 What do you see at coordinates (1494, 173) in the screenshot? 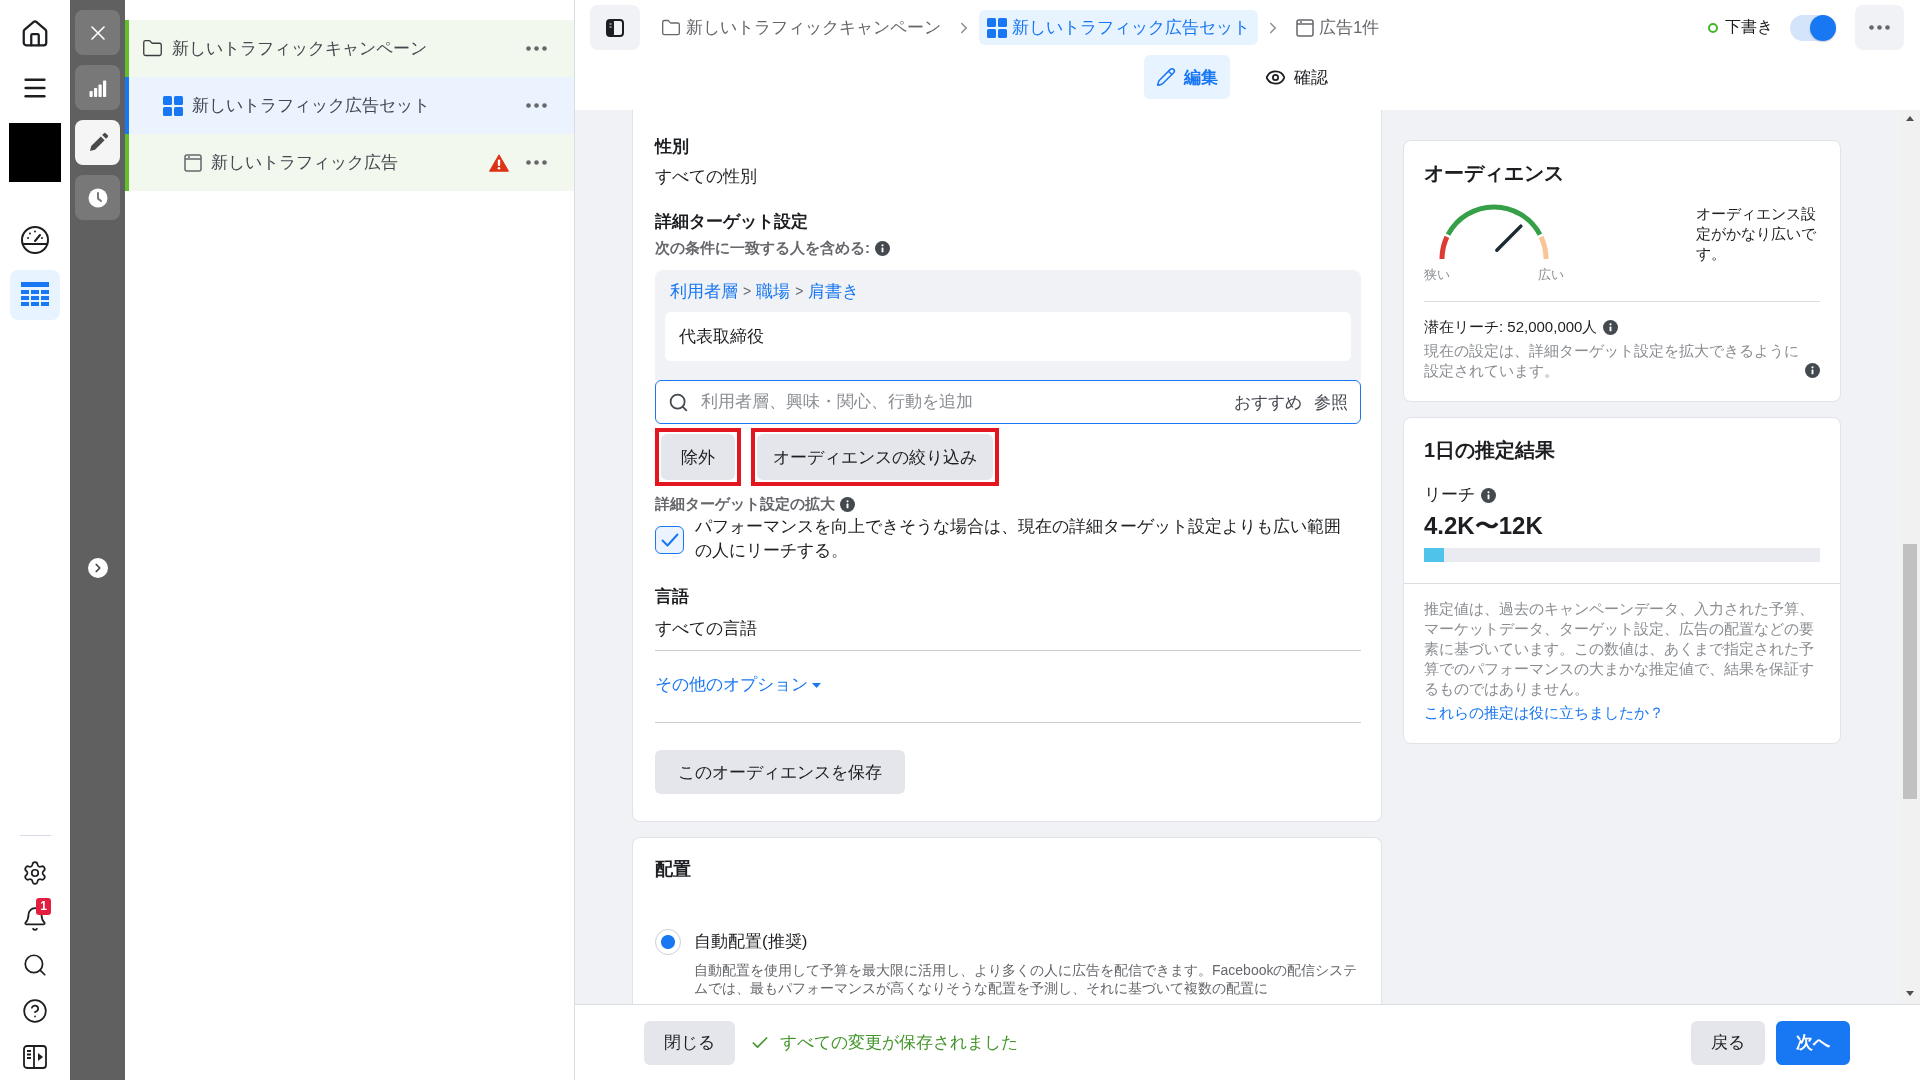
I see `card-title: オーディエンス` at bounding box center [1494, 173].